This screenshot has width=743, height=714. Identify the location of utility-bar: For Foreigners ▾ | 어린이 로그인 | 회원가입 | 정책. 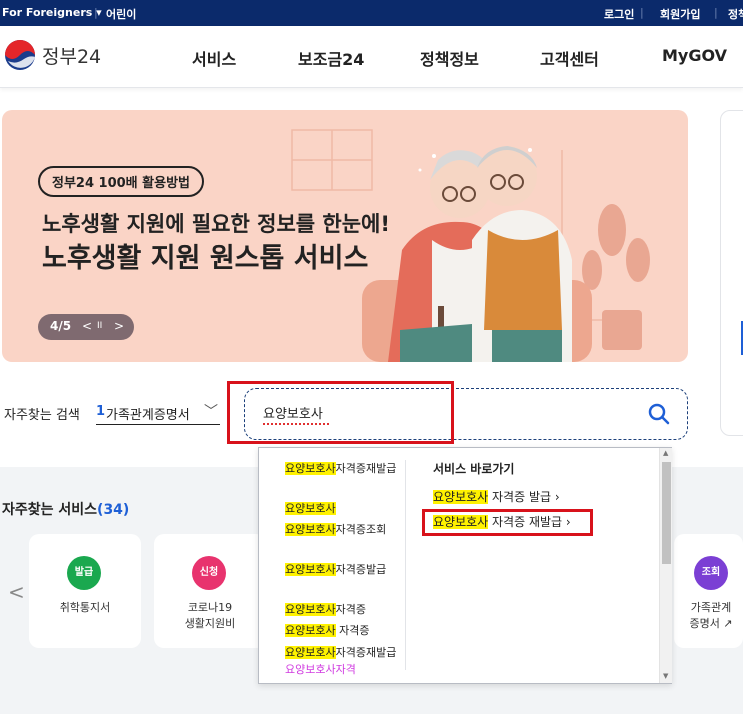
(371, 13).